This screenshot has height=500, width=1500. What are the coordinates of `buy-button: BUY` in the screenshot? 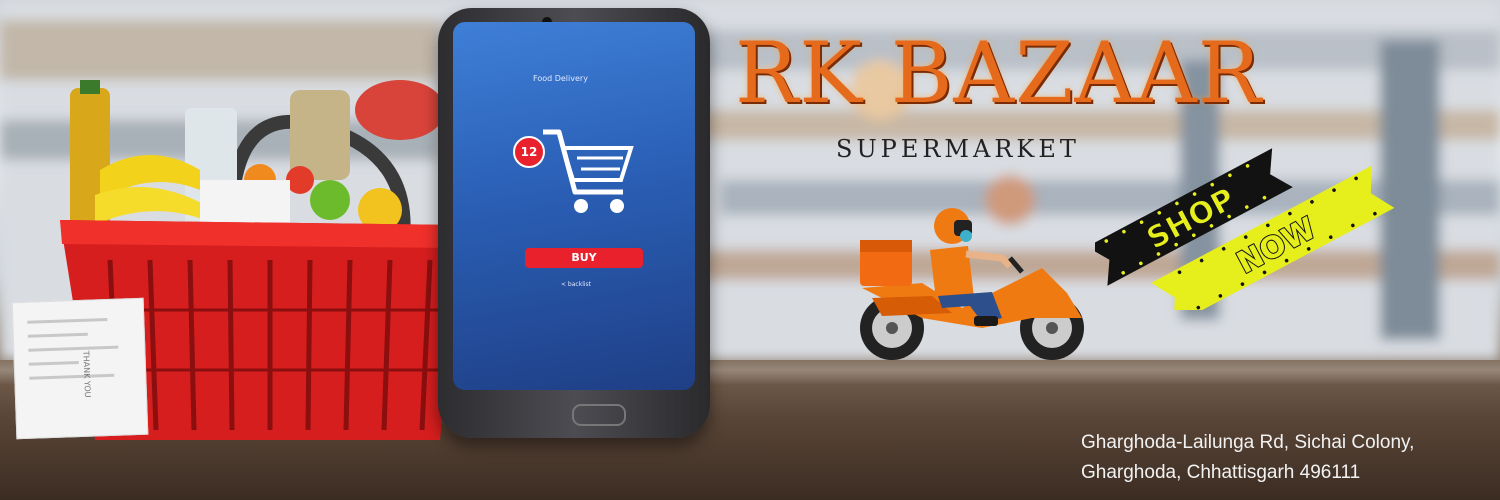 It's located at (584, 258).